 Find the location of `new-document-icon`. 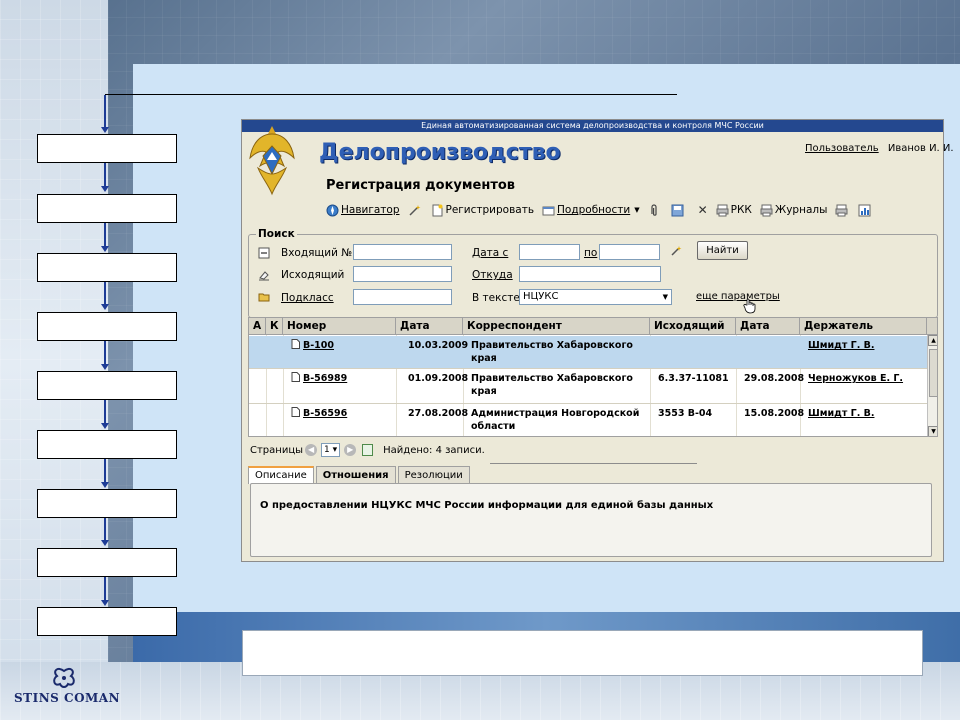

new-document-icon is located at coordinates (437, 210).